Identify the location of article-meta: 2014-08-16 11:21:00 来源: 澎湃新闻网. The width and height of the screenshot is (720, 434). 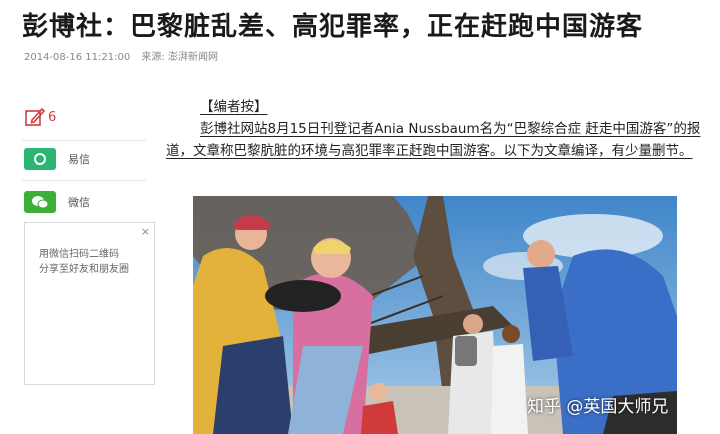
(121, 55).